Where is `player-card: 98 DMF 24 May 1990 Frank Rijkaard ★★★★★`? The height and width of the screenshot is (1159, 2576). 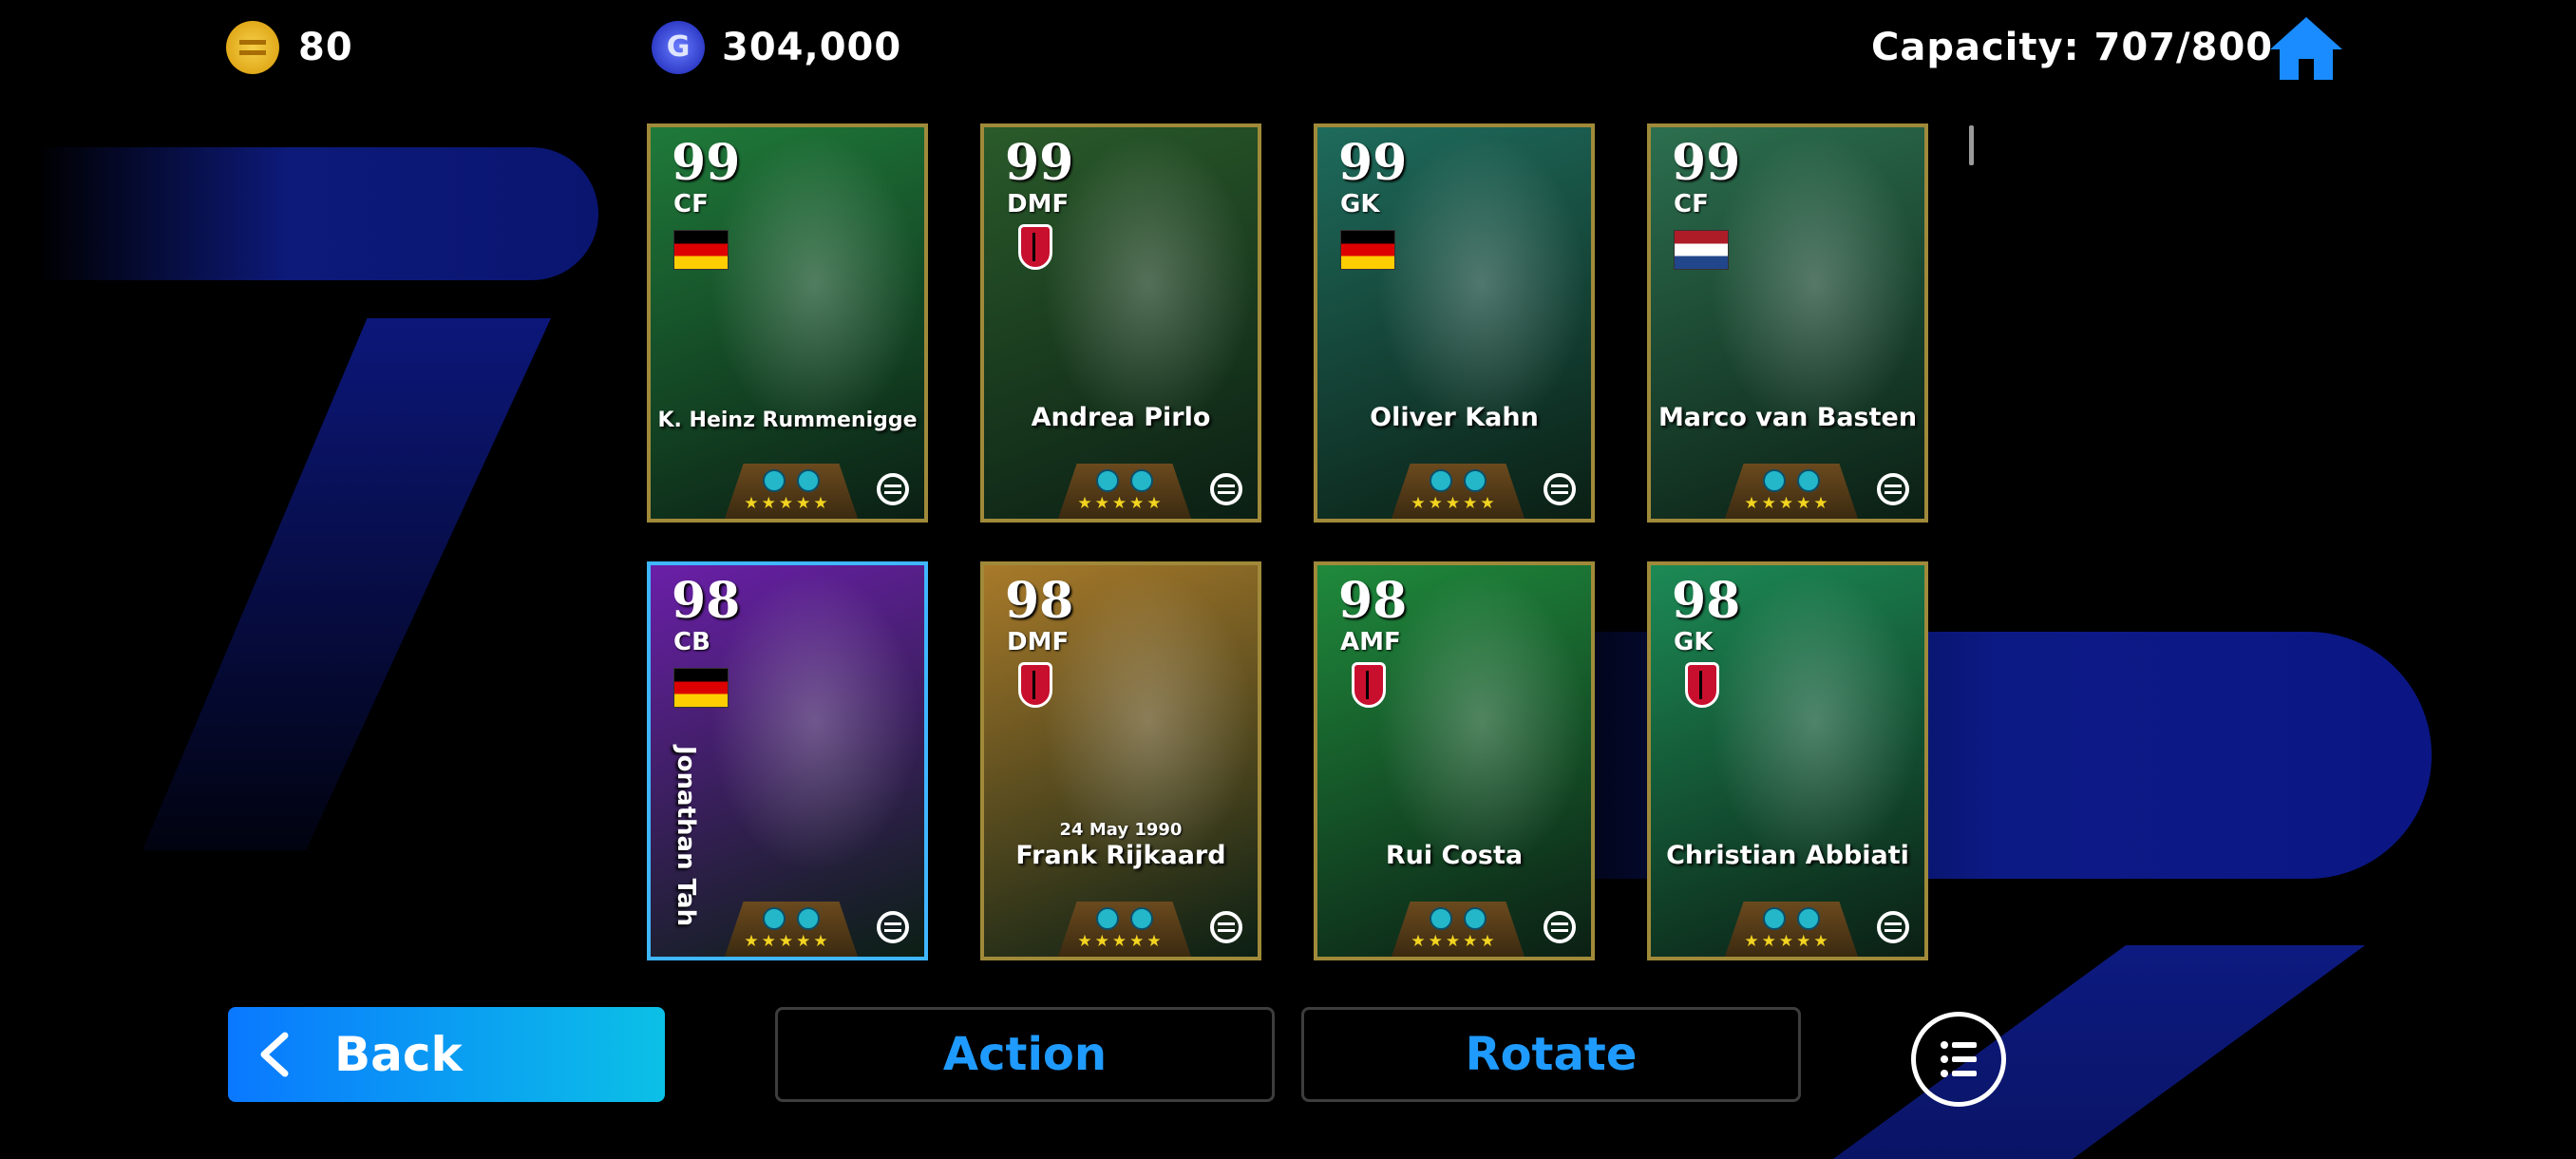
player-card: 98 DMF 24 May 1990 Frank Rijkaard ★★★★★ is located at coordinates (1120, 760).